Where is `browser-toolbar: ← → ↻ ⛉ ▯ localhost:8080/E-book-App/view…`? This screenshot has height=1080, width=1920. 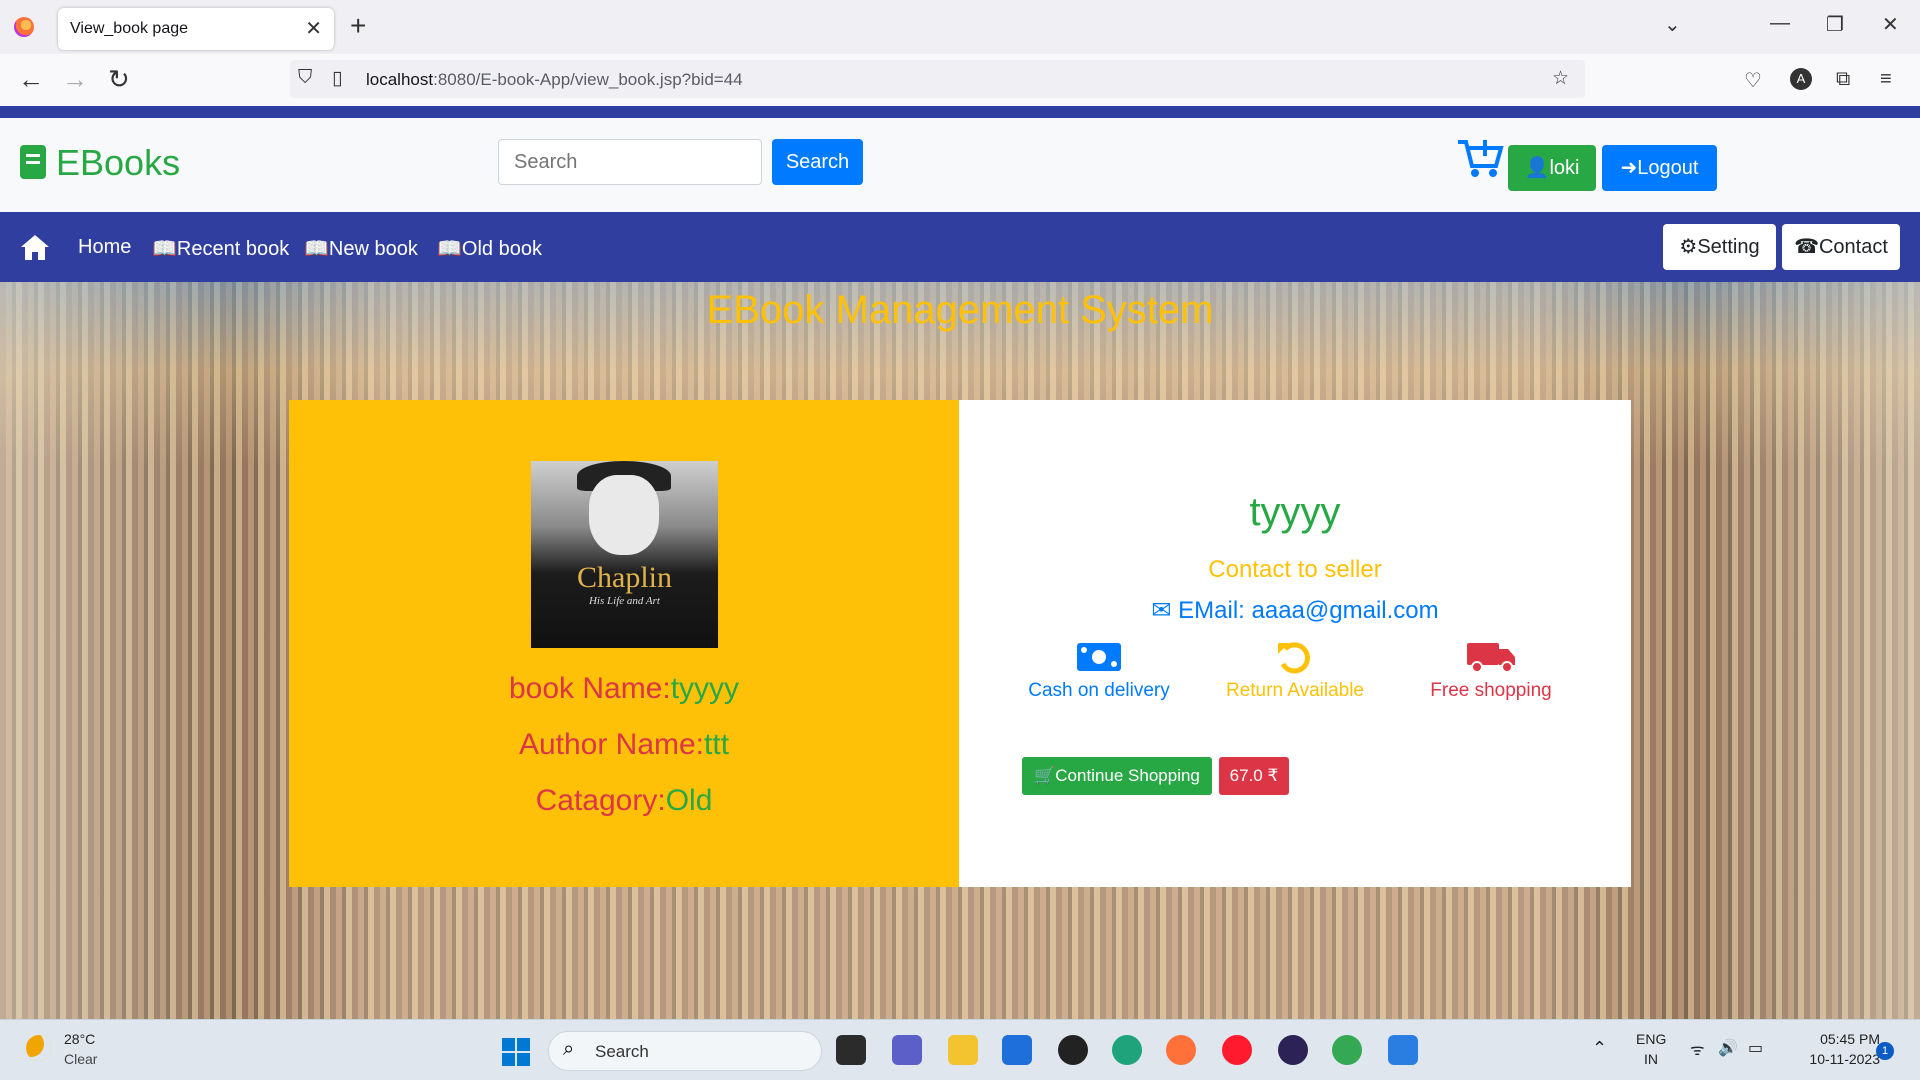
browser-toolbar: ← → ↻ ⛉ ▯ localhost:8080/E-book-App/view… is located at coordinates (960, 80).